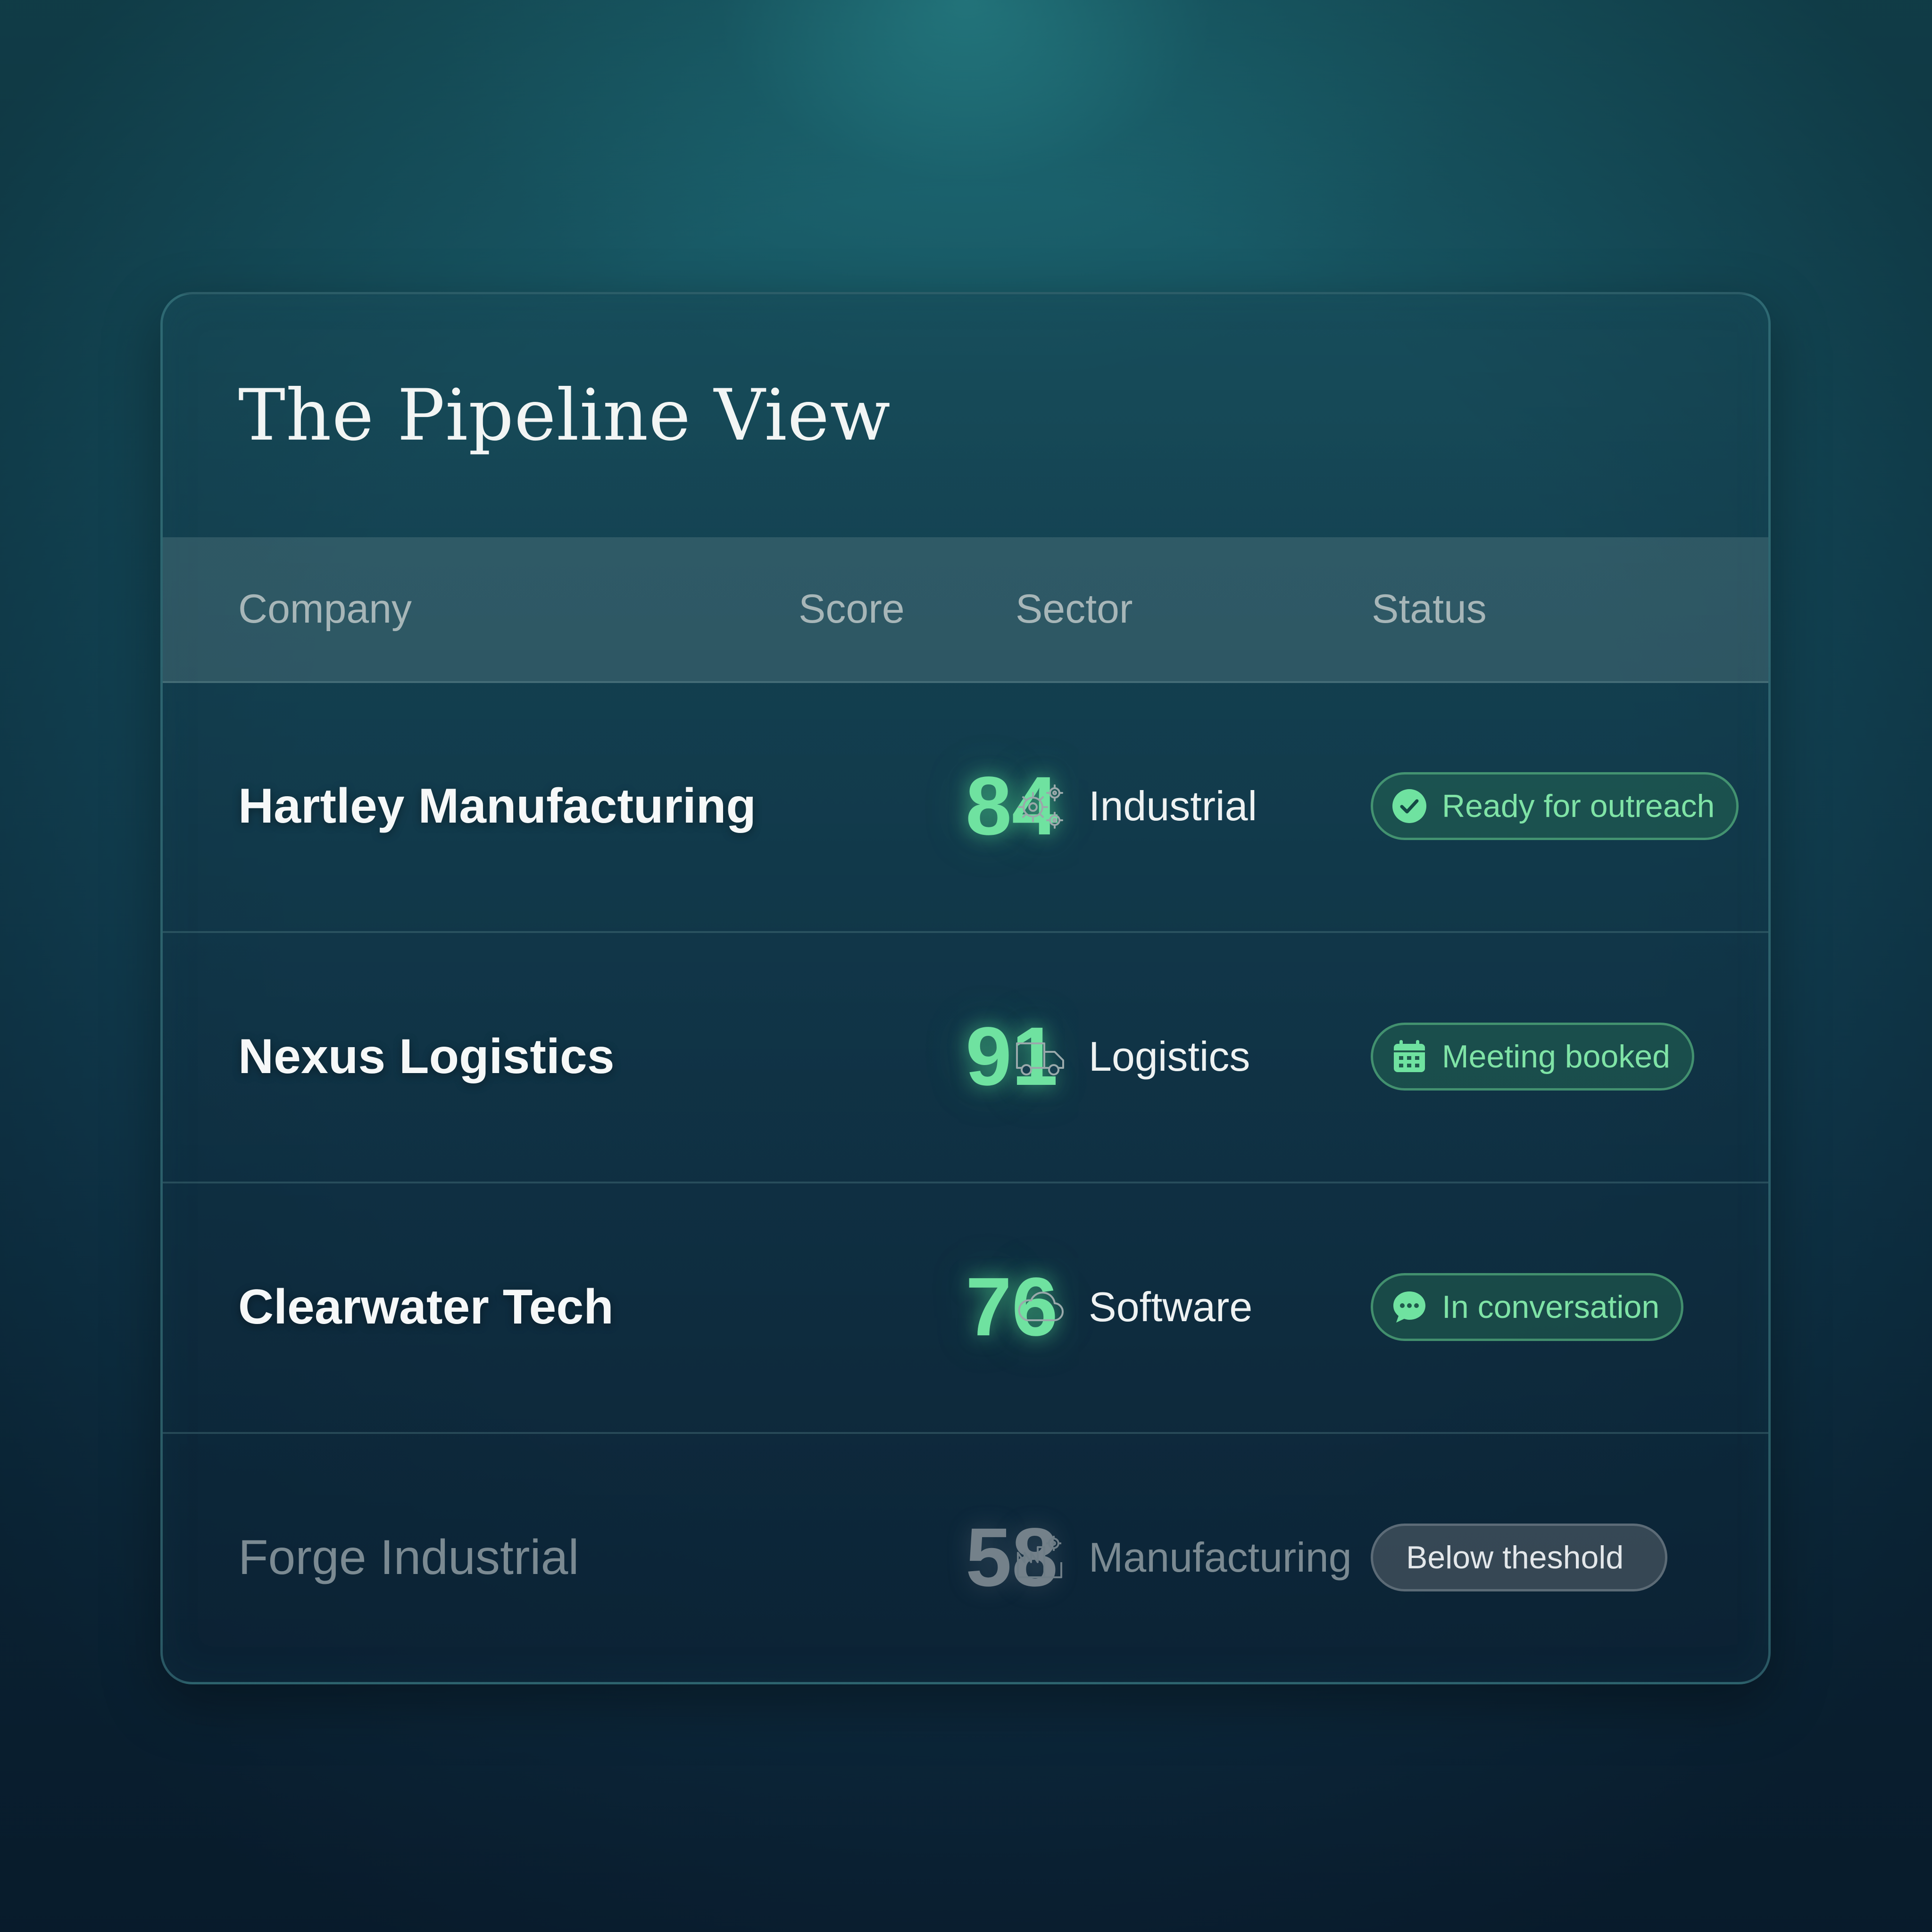  I want to click on truck-icon, so click(1040, 1057).